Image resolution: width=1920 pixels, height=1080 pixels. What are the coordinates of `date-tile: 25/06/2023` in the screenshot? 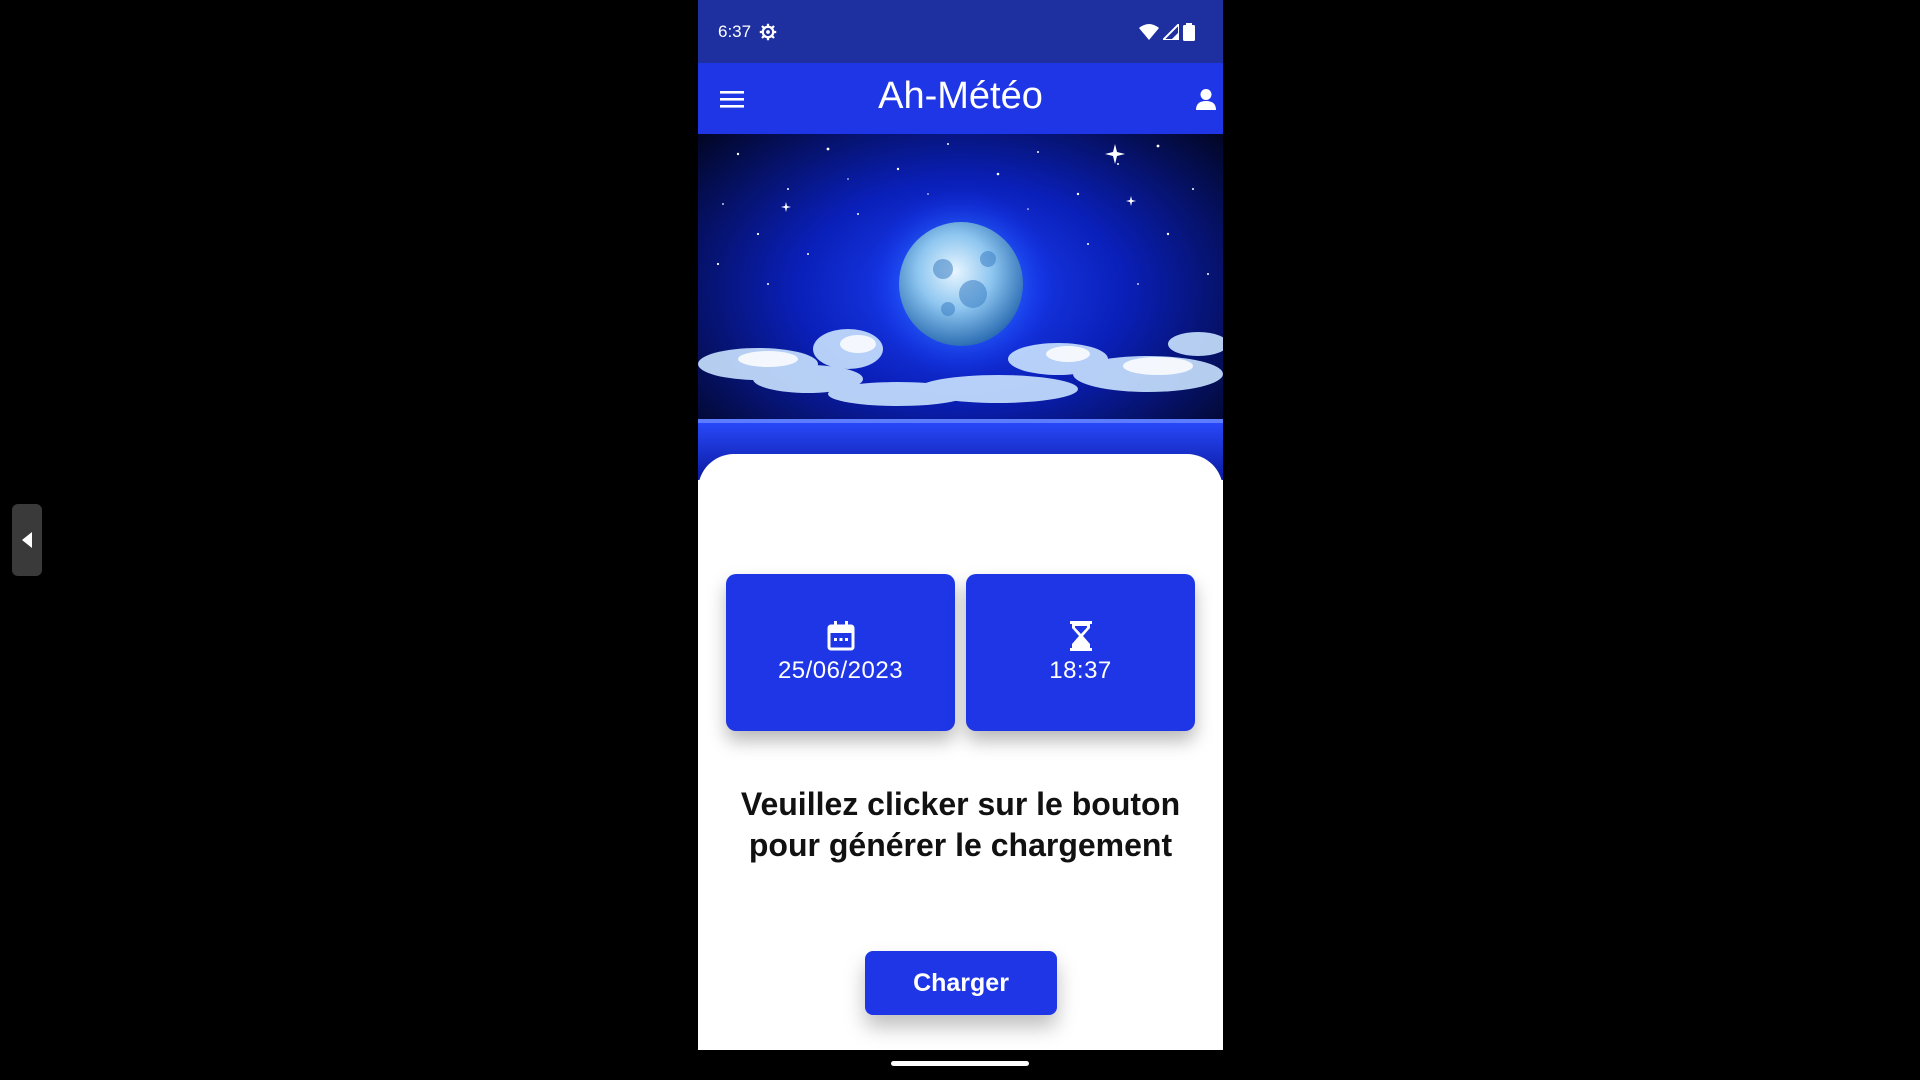 It's located at (840, 652).